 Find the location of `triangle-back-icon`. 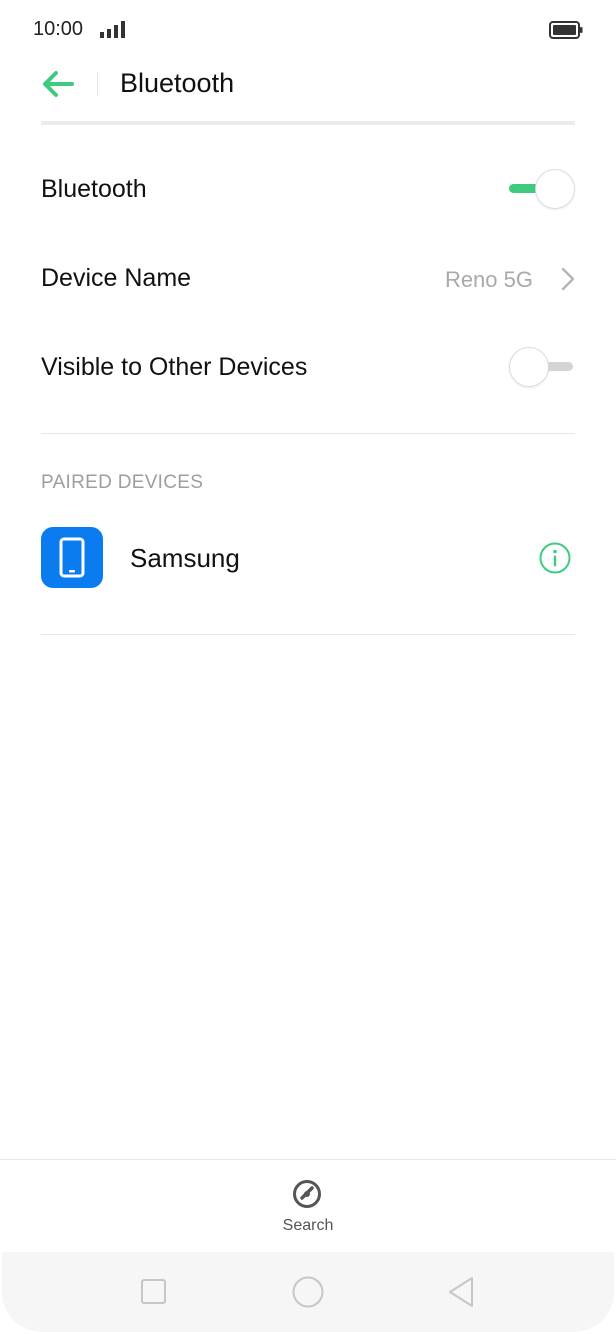

triangle-back-icon is located at coordinates (461, 1292).